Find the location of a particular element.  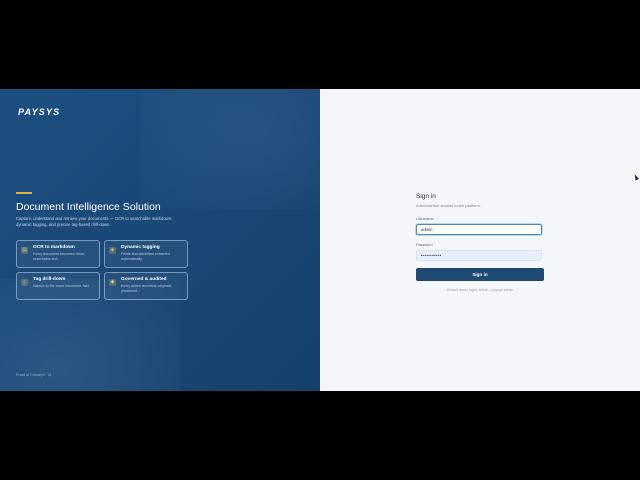

password-field is located at coordinates (479, 255).